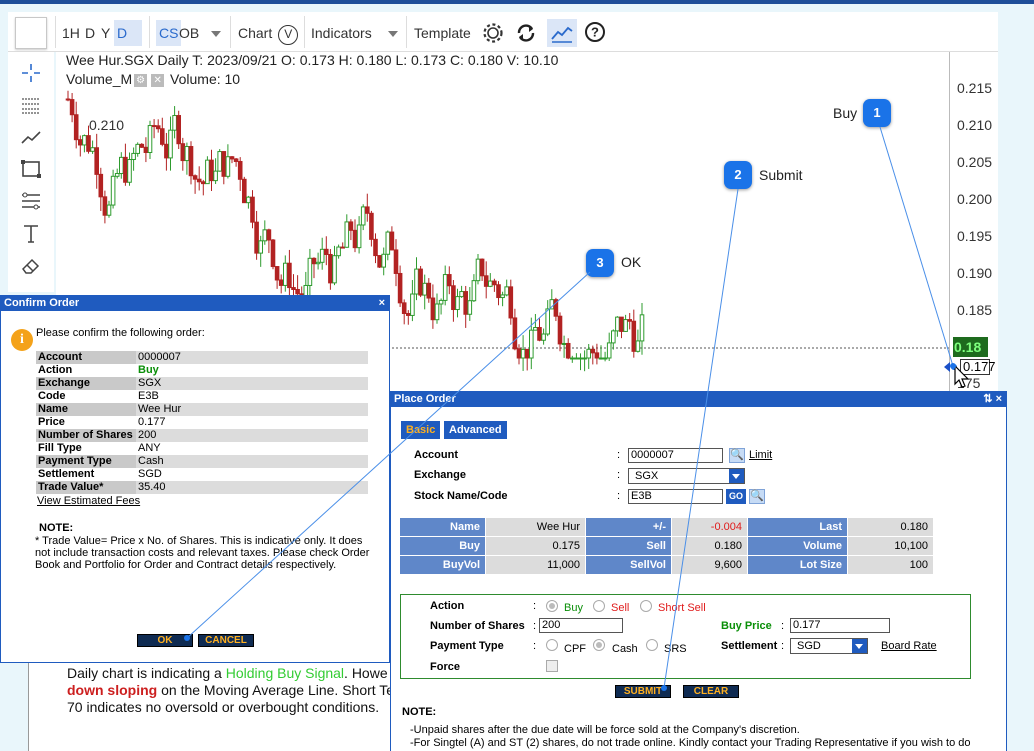  What do you see at coordinates (442, 33) in the screenshot?
I see `template-button: Template` at bounding box center [442, 33].